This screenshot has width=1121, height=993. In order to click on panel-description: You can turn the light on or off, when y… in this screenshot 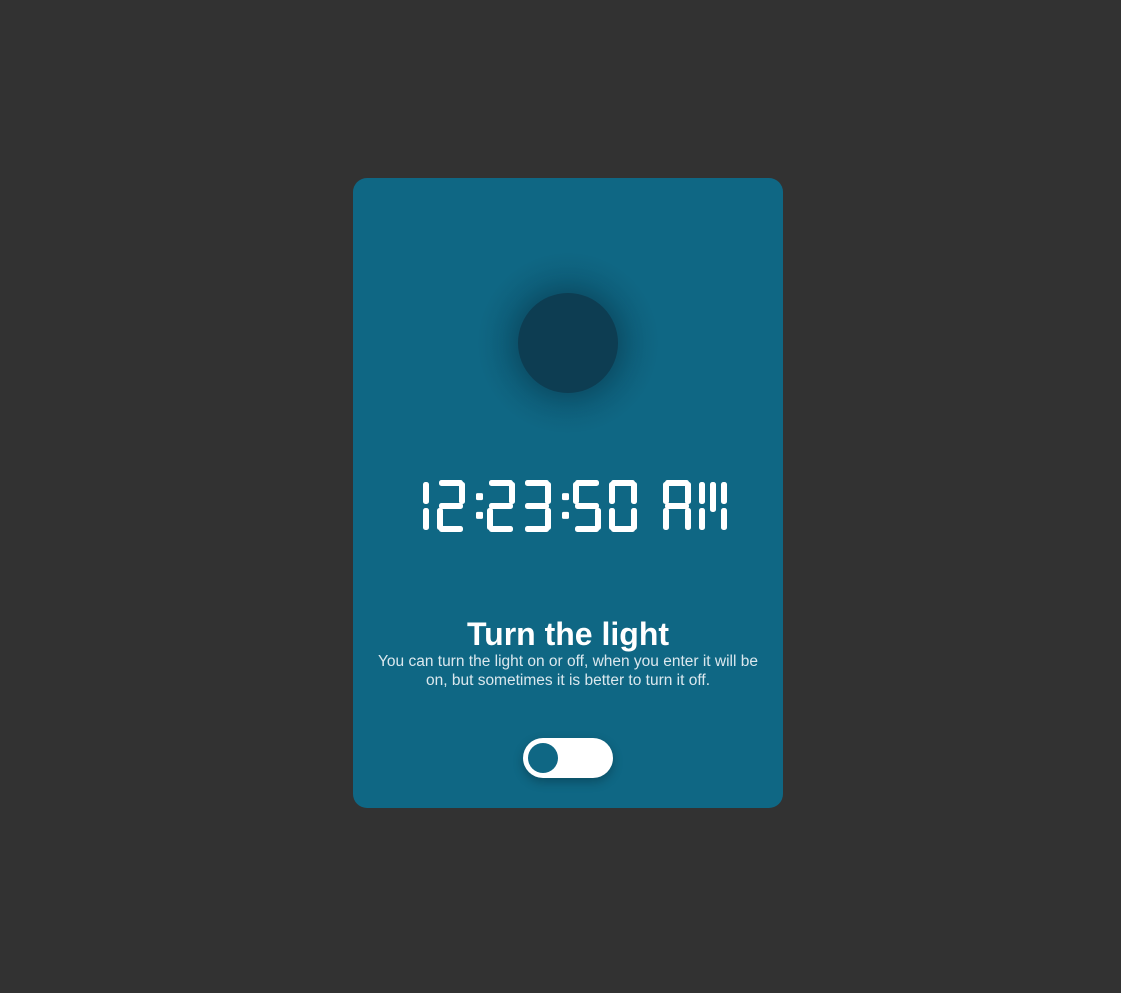, I will do `click(568, 671)`.